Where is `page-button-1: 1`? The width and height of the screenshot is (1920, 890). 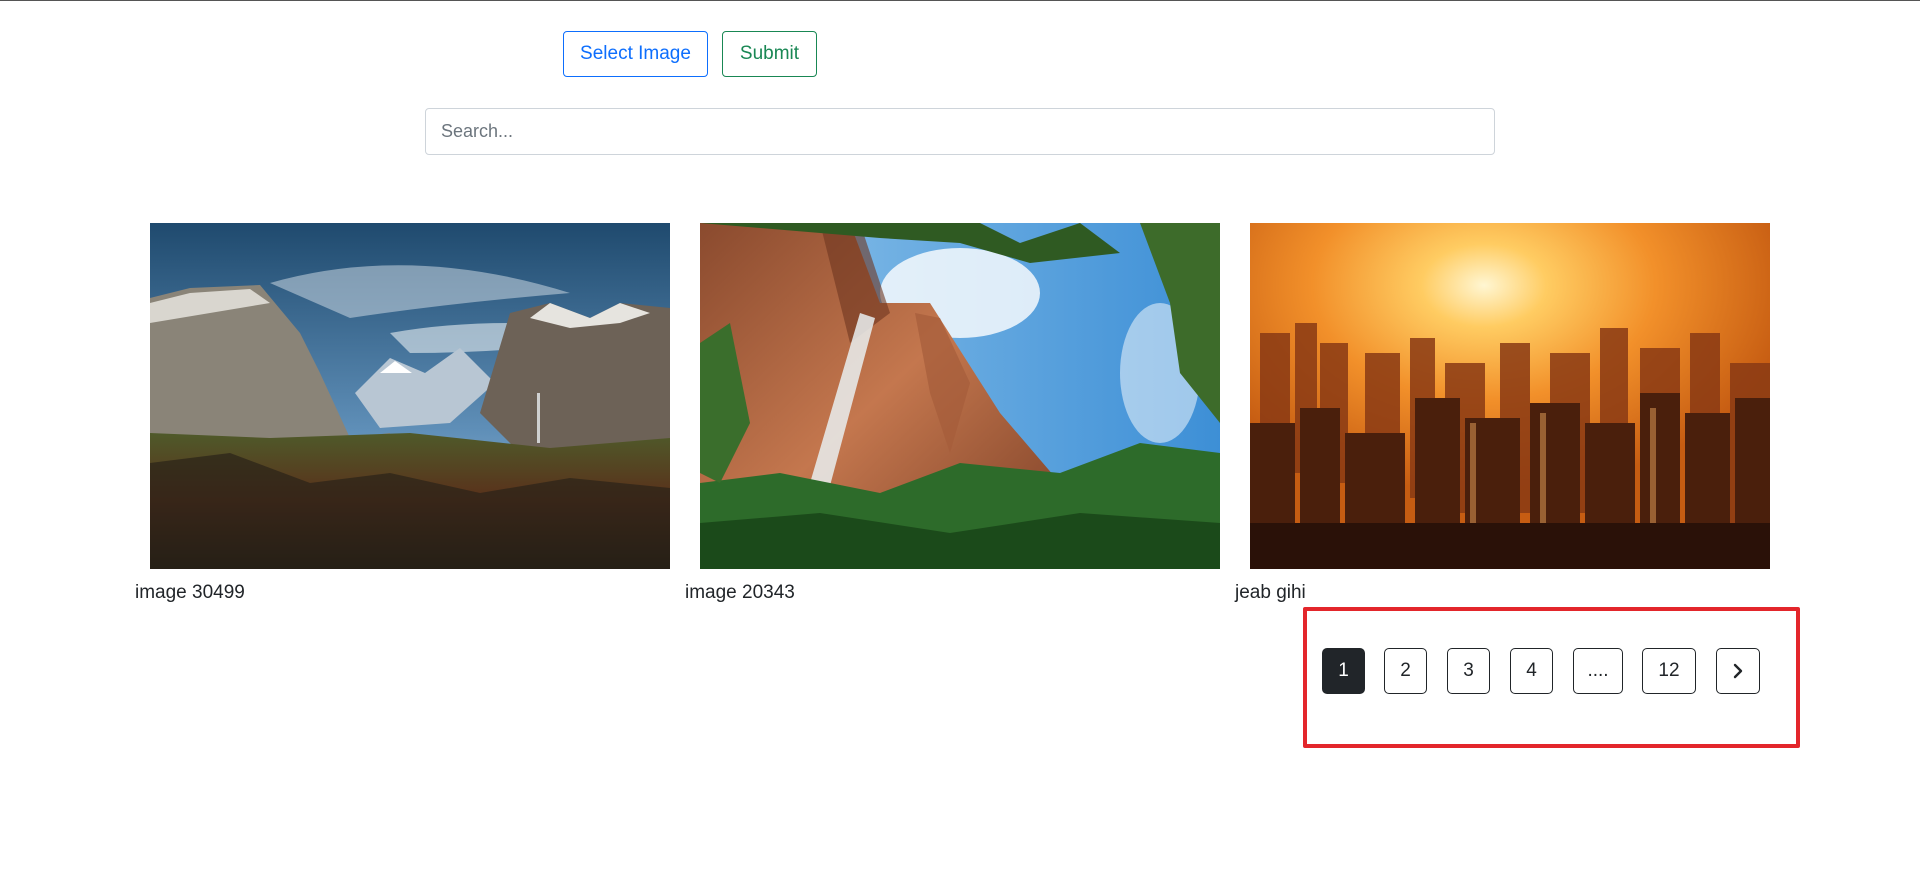
page-button-1: 1 is located at coordinates (1343, 671).